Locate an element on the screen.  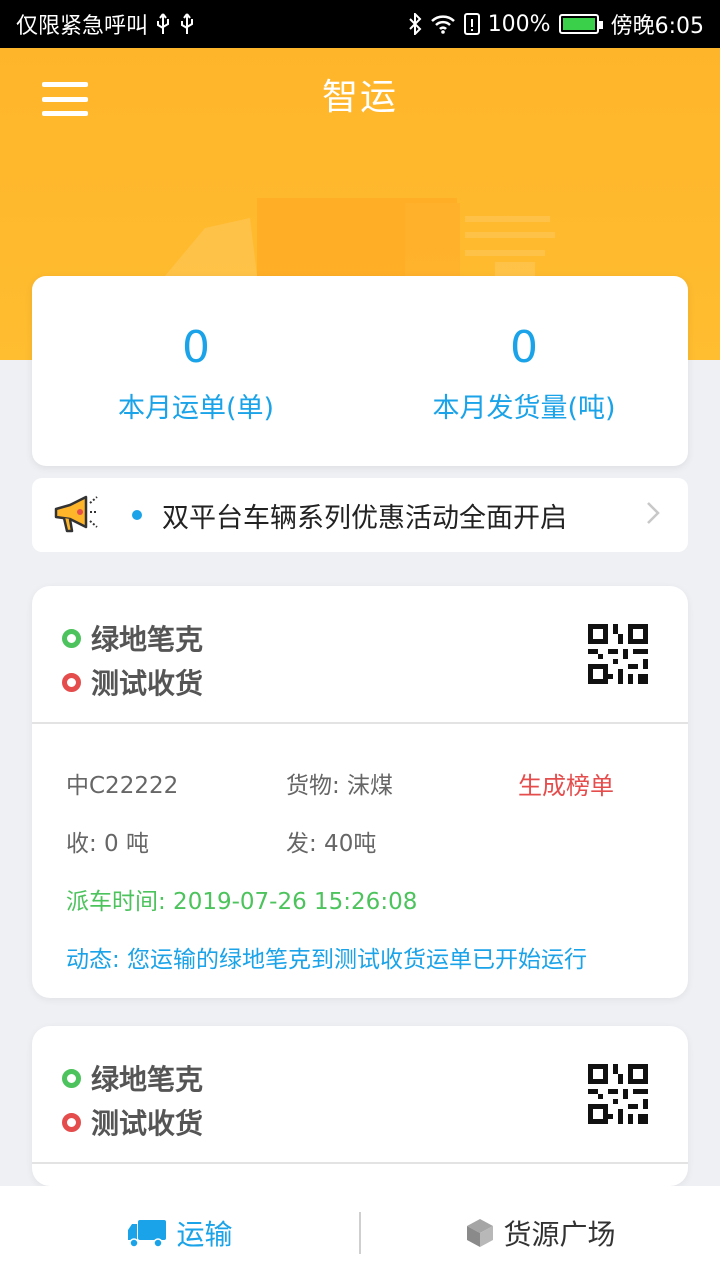
tab-transport: 运输 is located at coordinates (179, 1233).